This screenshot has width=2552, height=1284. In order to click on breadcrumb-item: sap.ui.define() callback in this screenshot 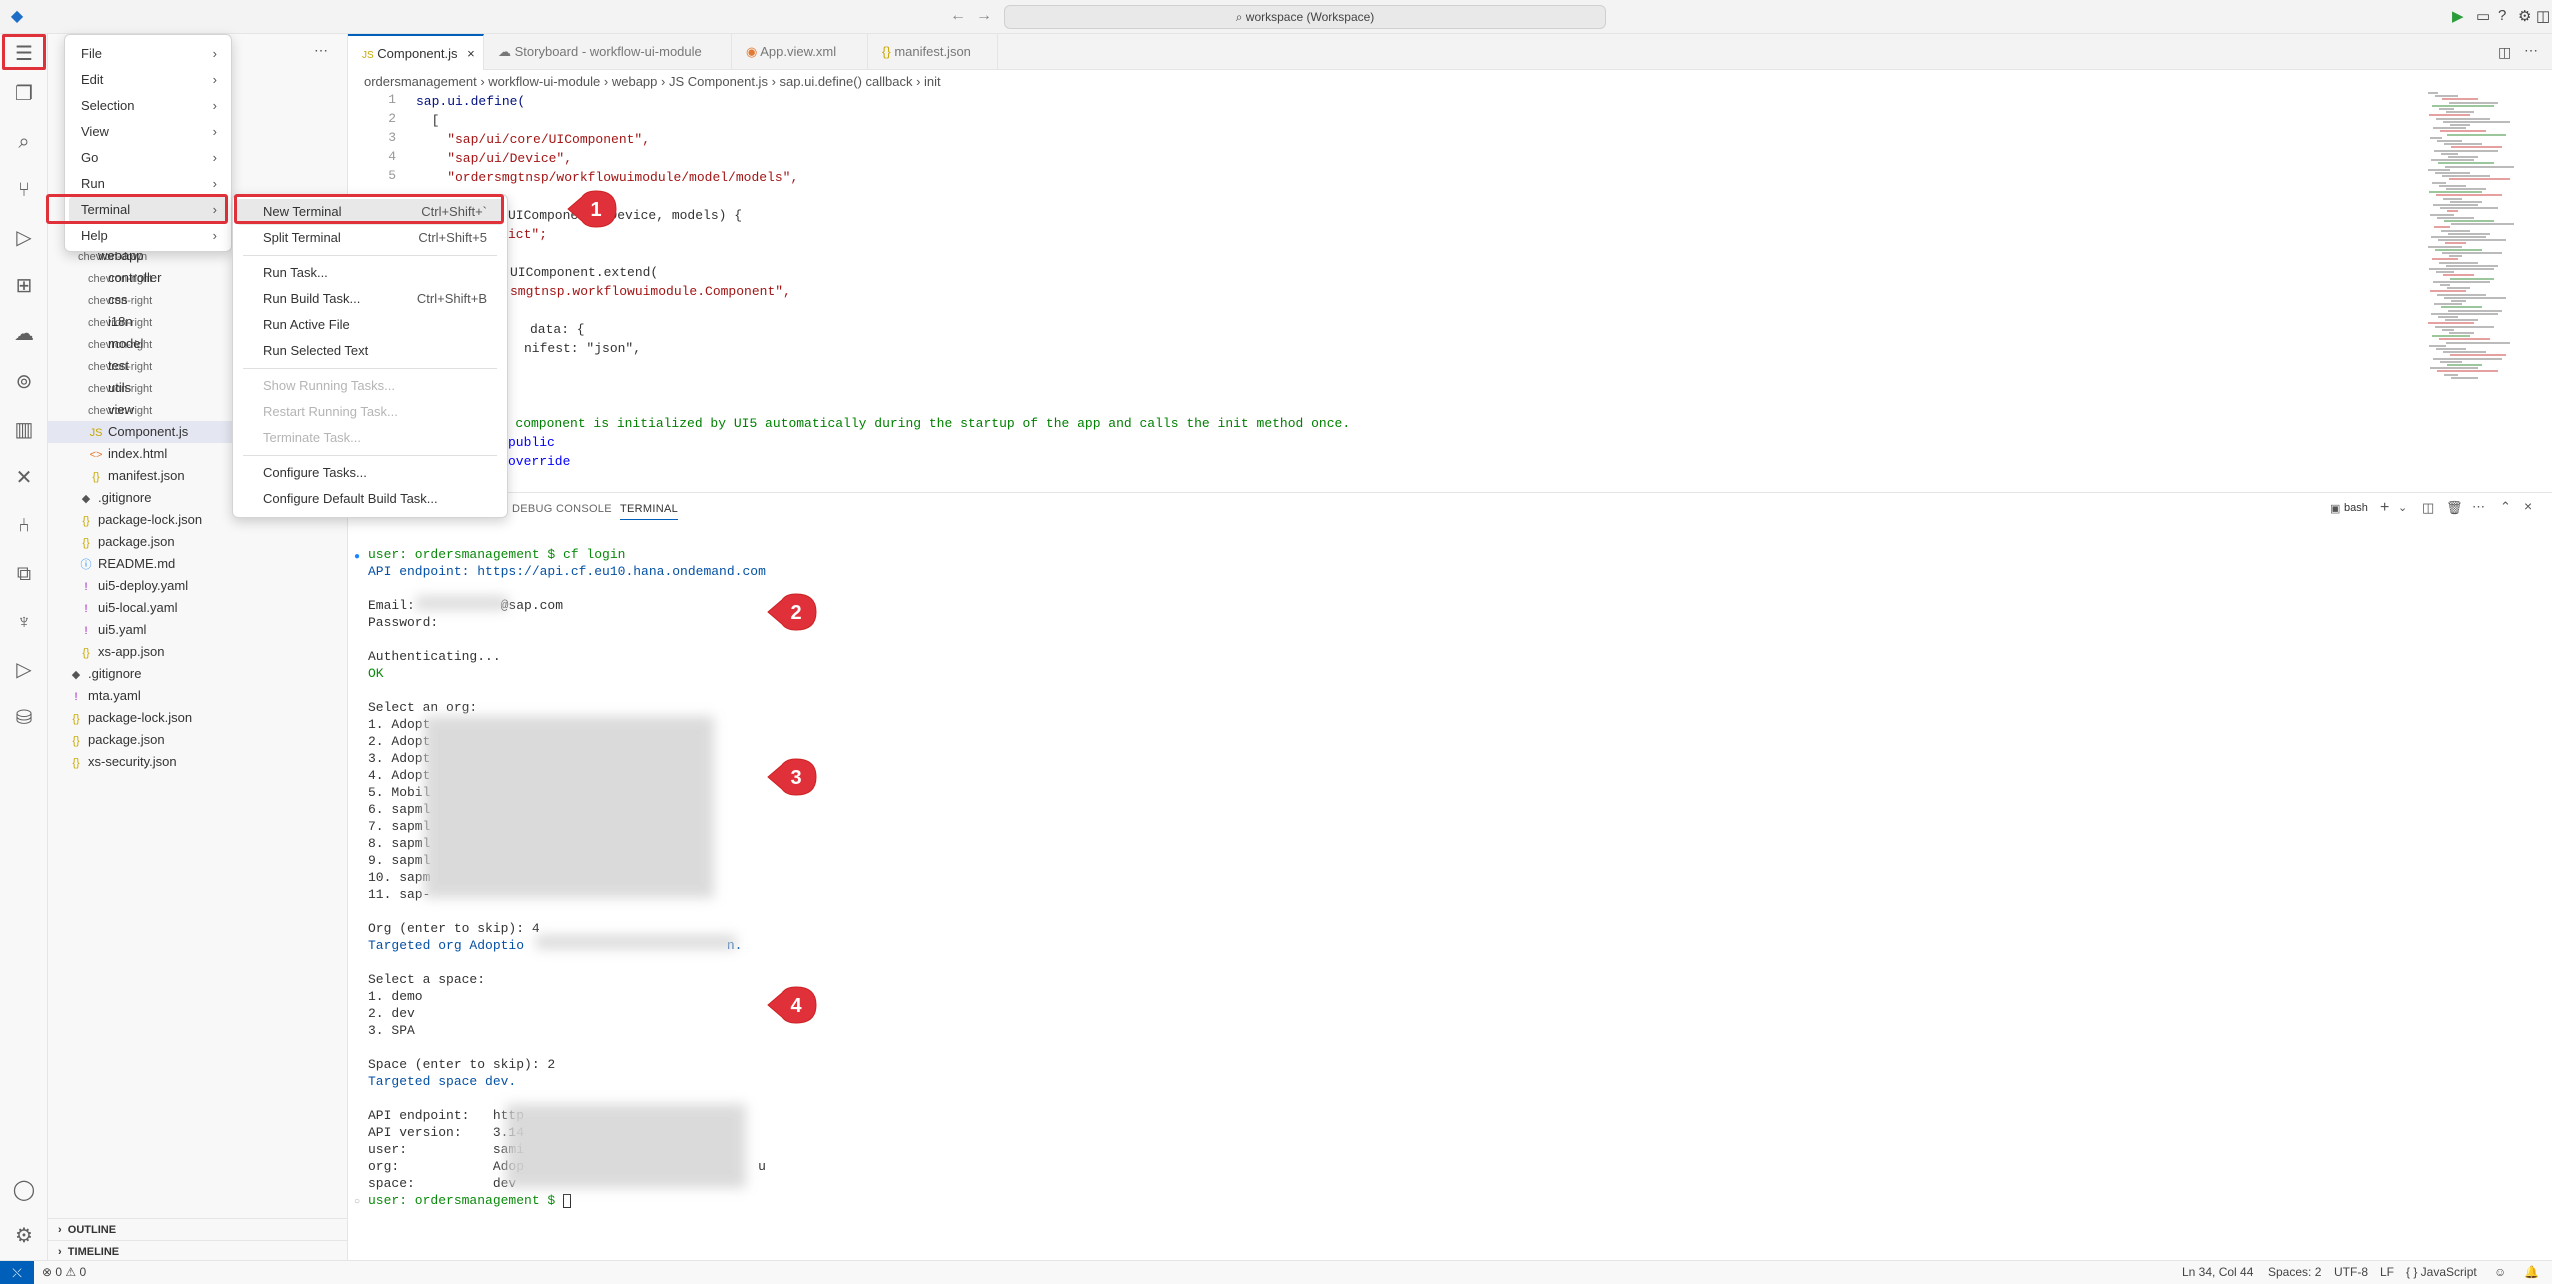, I will do `click(846, 81)`.